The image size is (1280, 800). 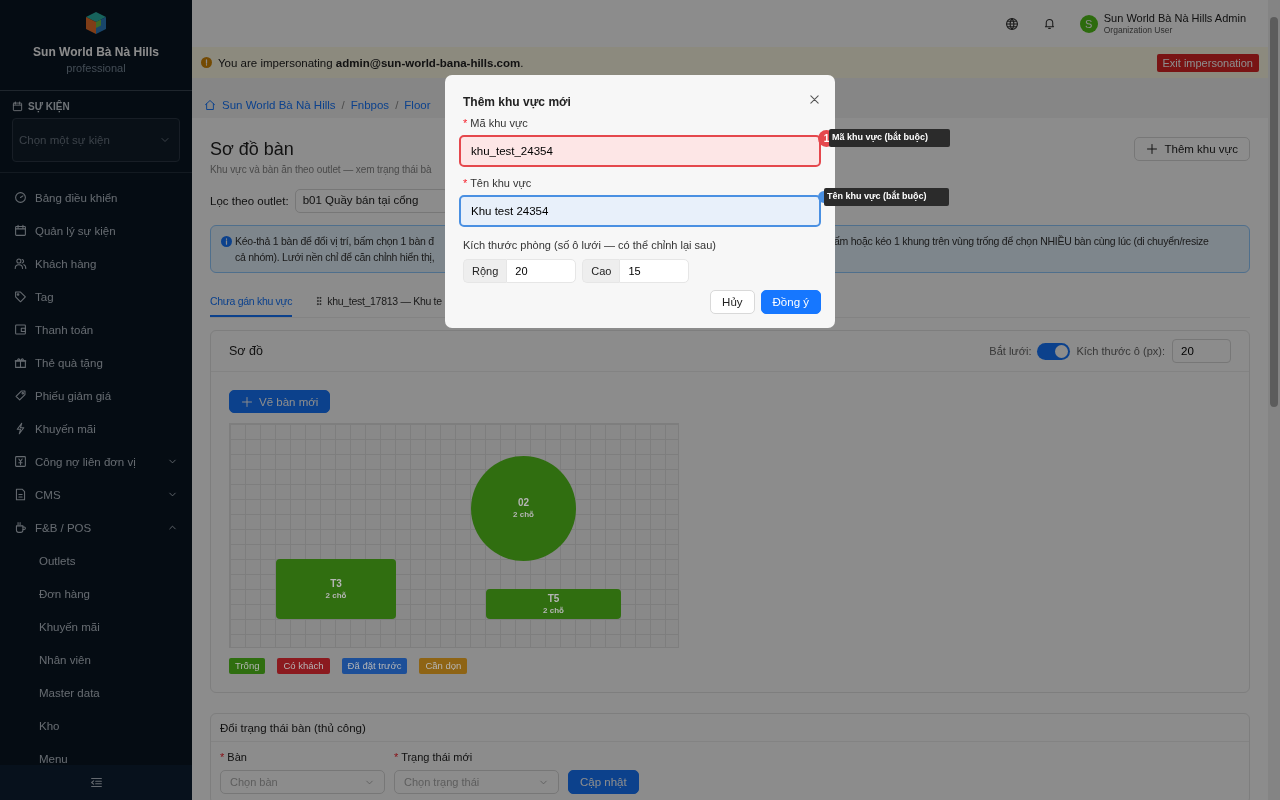 What do you see at coordinates (443, 666) in the screenshot?
I see `status-tag: Cần dọn` at bounding box center [443, 666].